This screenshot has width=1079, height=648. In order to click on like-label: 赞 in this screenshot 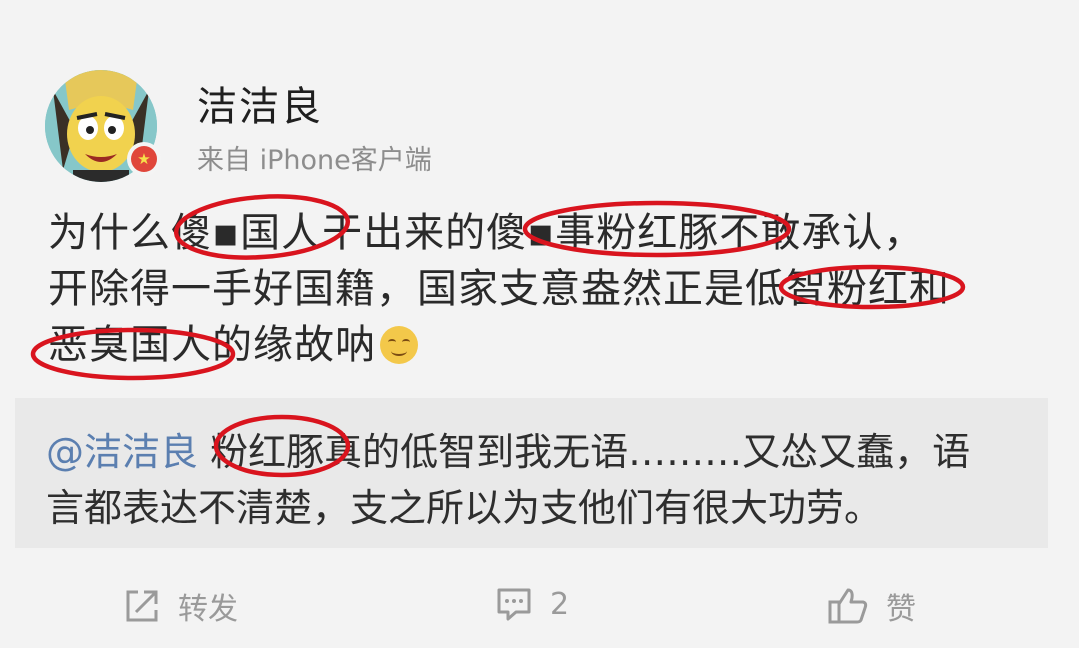, I will do `click(901, 609)`.